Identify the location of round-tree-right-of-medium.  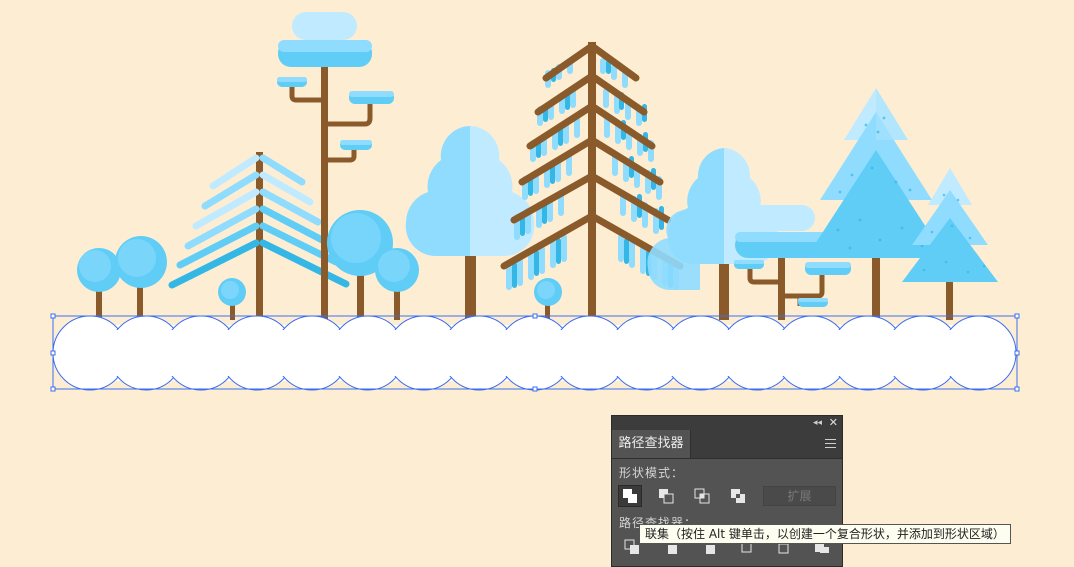
(397, 284).